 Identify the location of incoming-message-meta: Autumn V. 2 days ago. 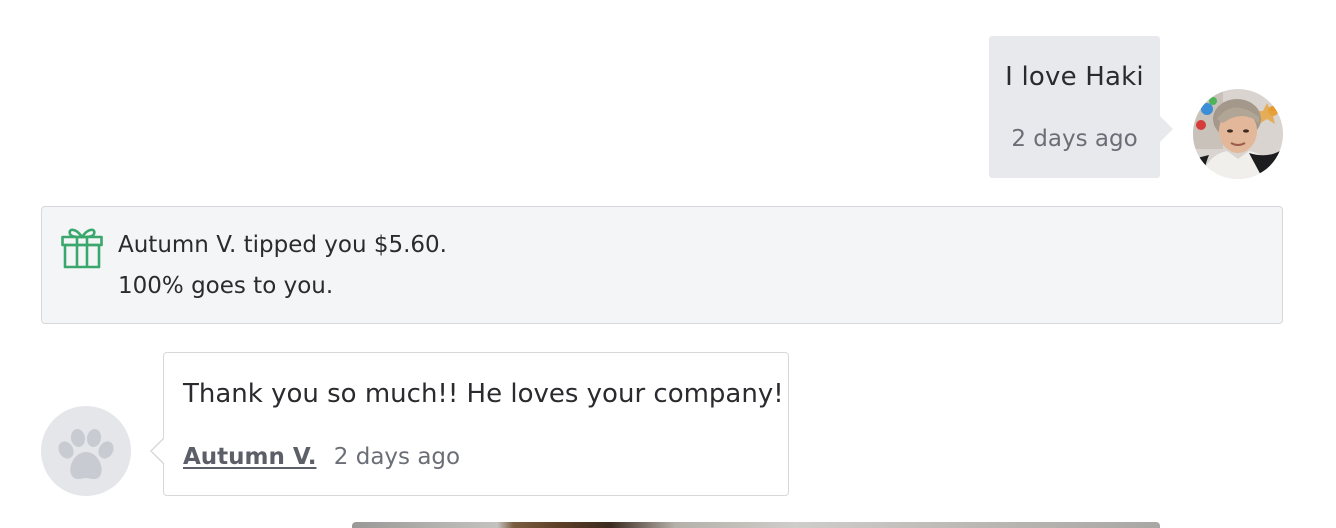
(321, 457).